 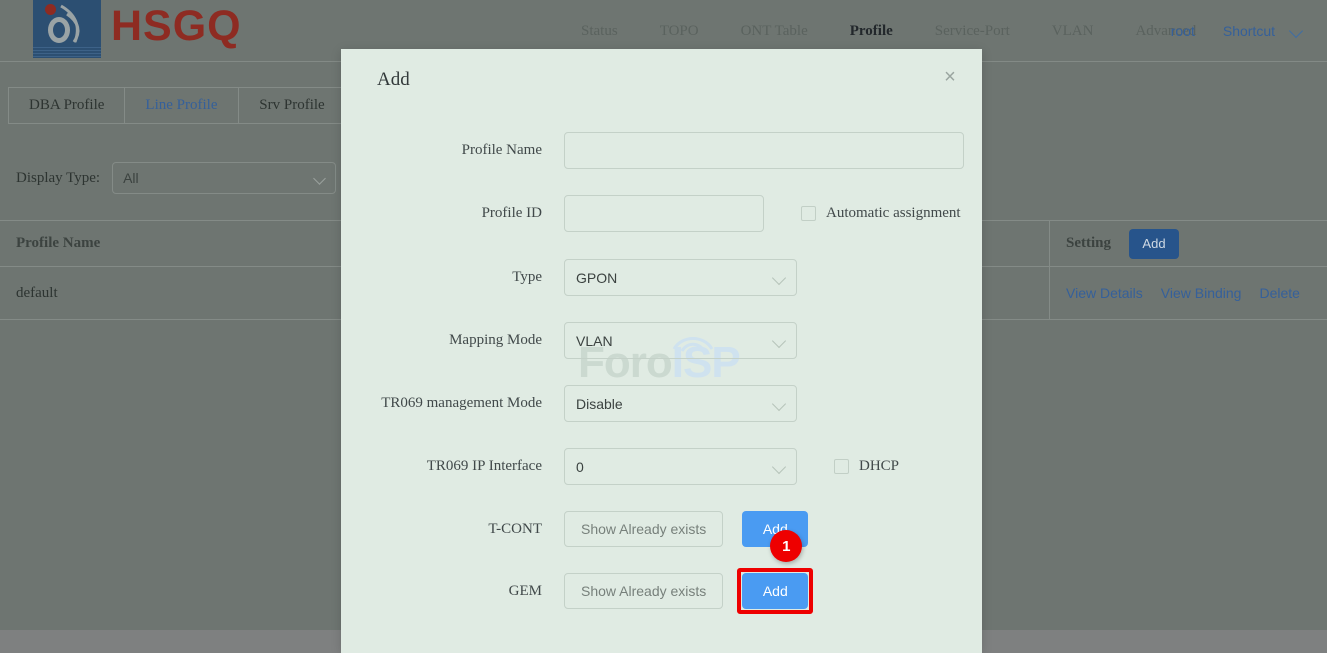 What do you see at coordinates (515, 528) in the screenshot?
I see `tcont-label: T-CONT` at bounding box center [515, 528].